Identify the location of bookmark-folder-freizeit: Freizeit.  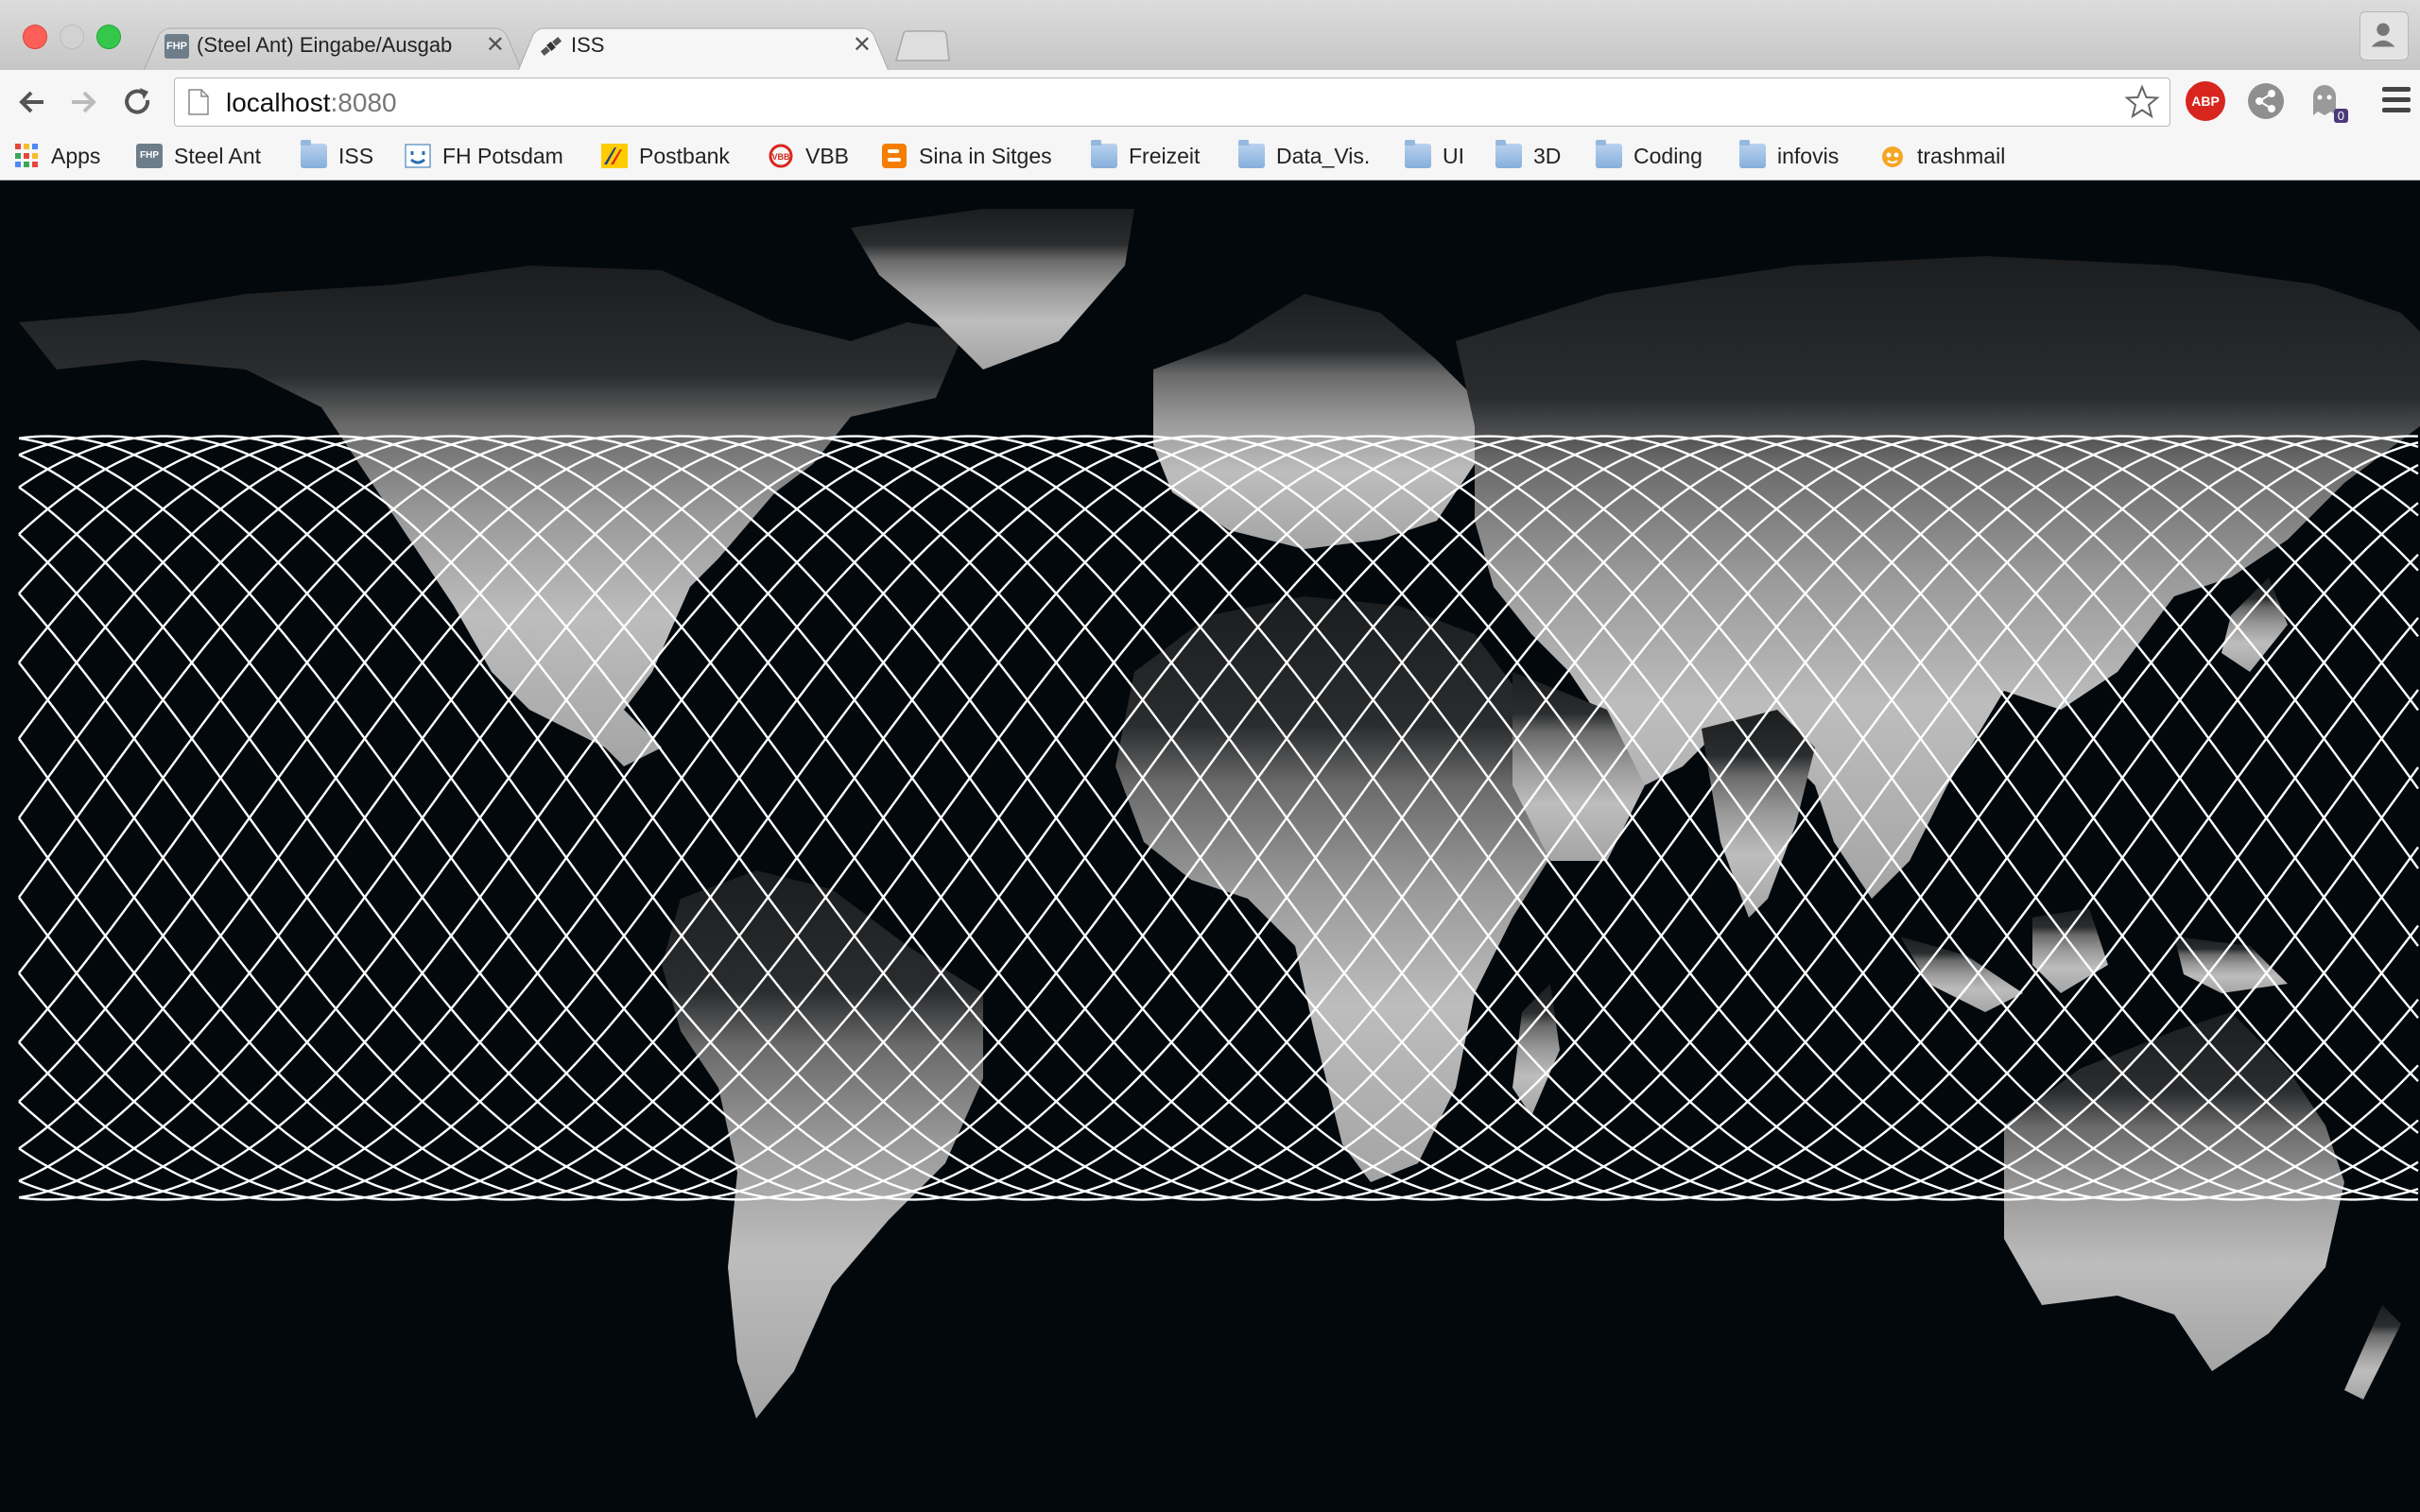
(1146, 156).